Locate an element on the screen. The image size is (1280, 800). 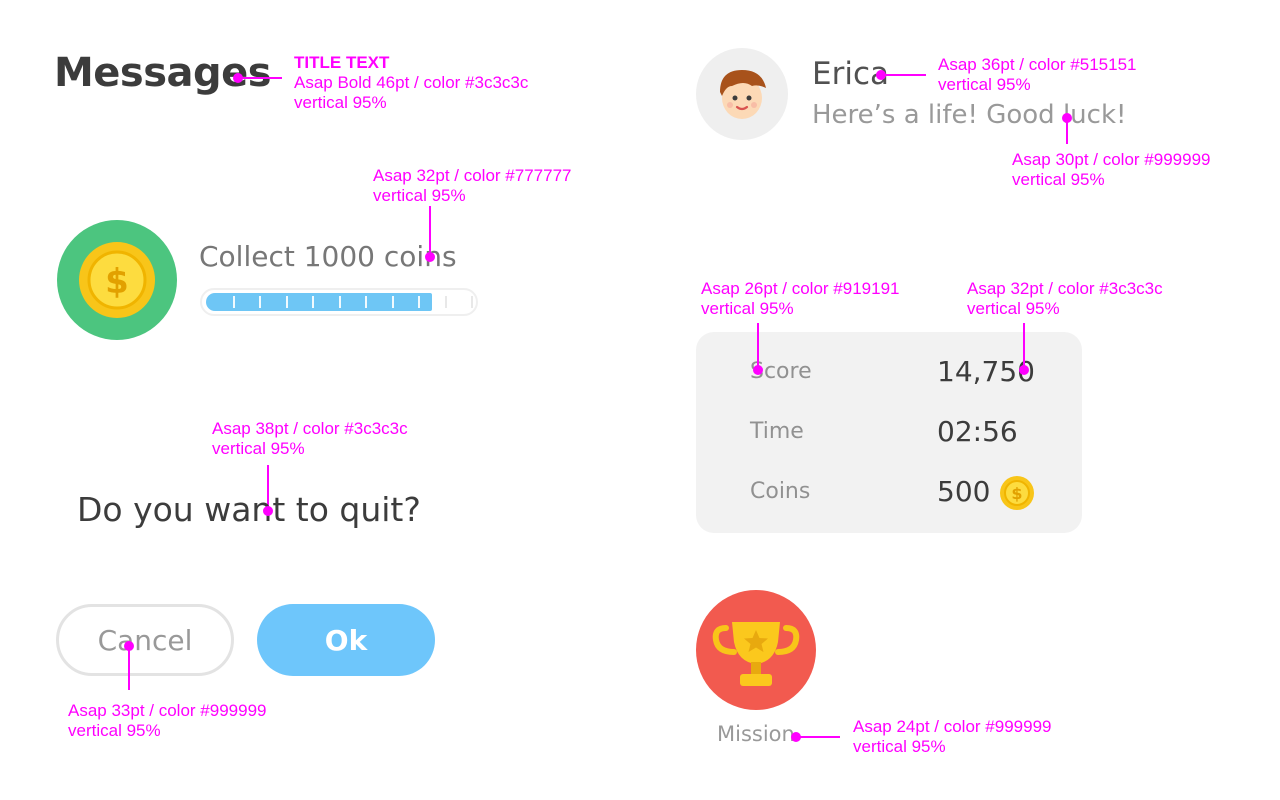
stat-label-coins: Coins is located at coordinates (780, 491).